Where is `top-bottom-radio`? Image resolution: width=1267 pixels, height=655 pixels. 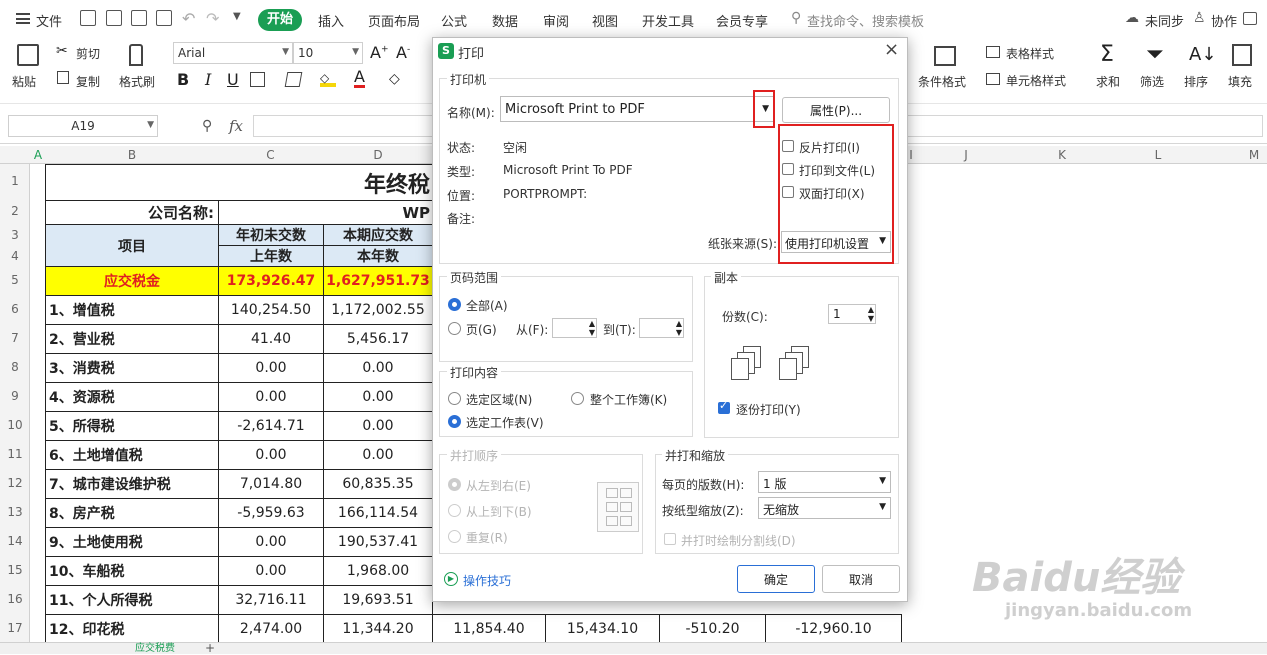
top-bottom-radio is located at coordinates (454, 510).